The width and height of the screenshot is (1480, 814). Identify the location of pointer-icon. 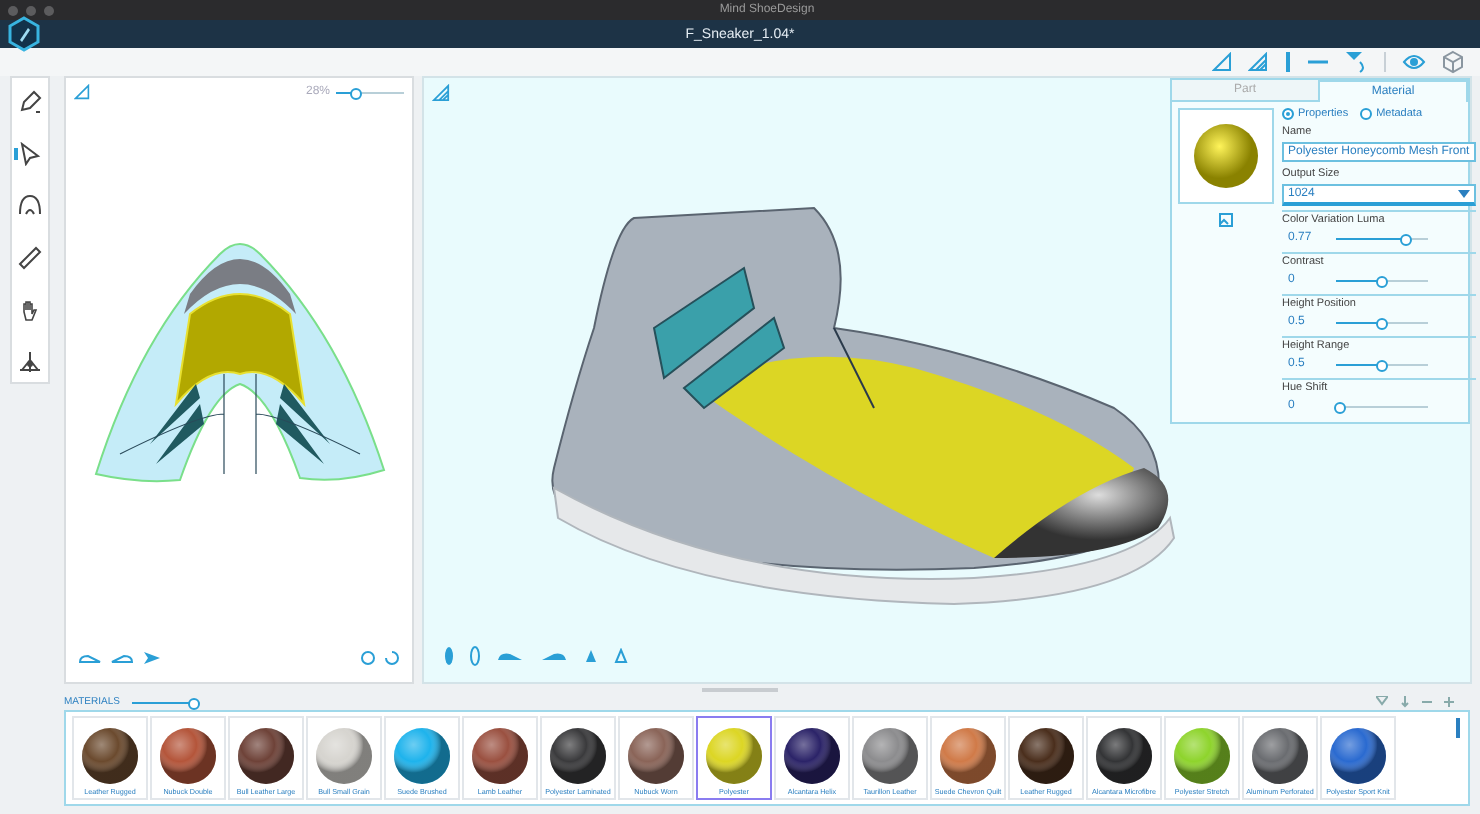
(30, 154).